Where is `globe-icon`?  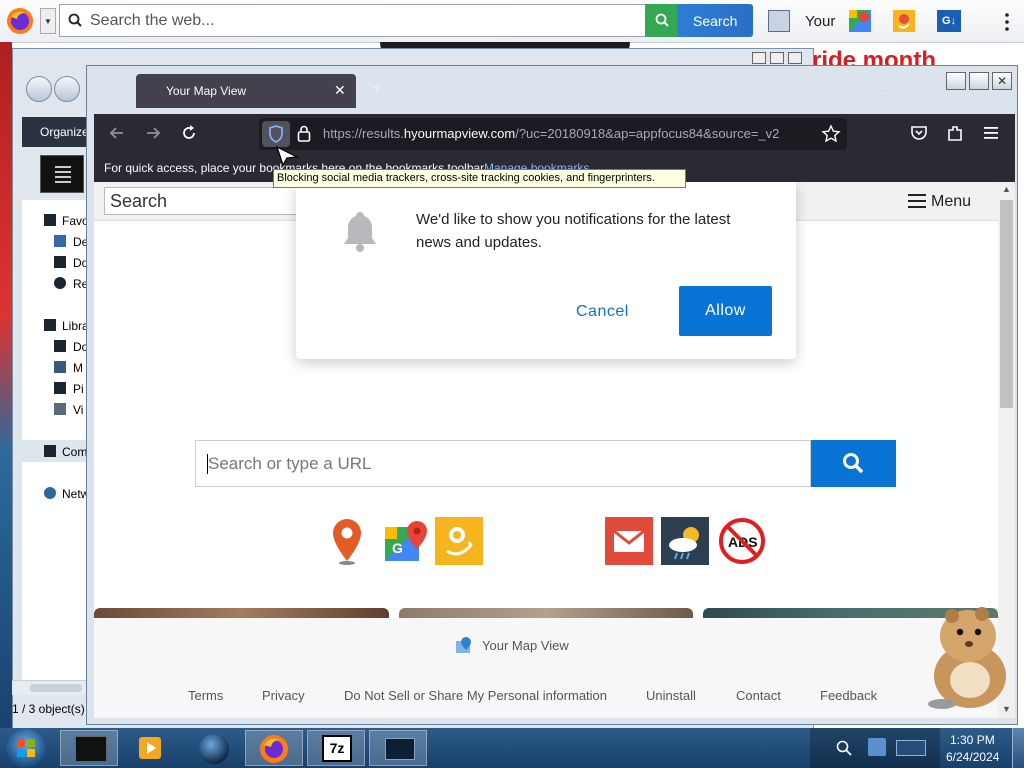 globe-icon is located at coordinates (214, 749).